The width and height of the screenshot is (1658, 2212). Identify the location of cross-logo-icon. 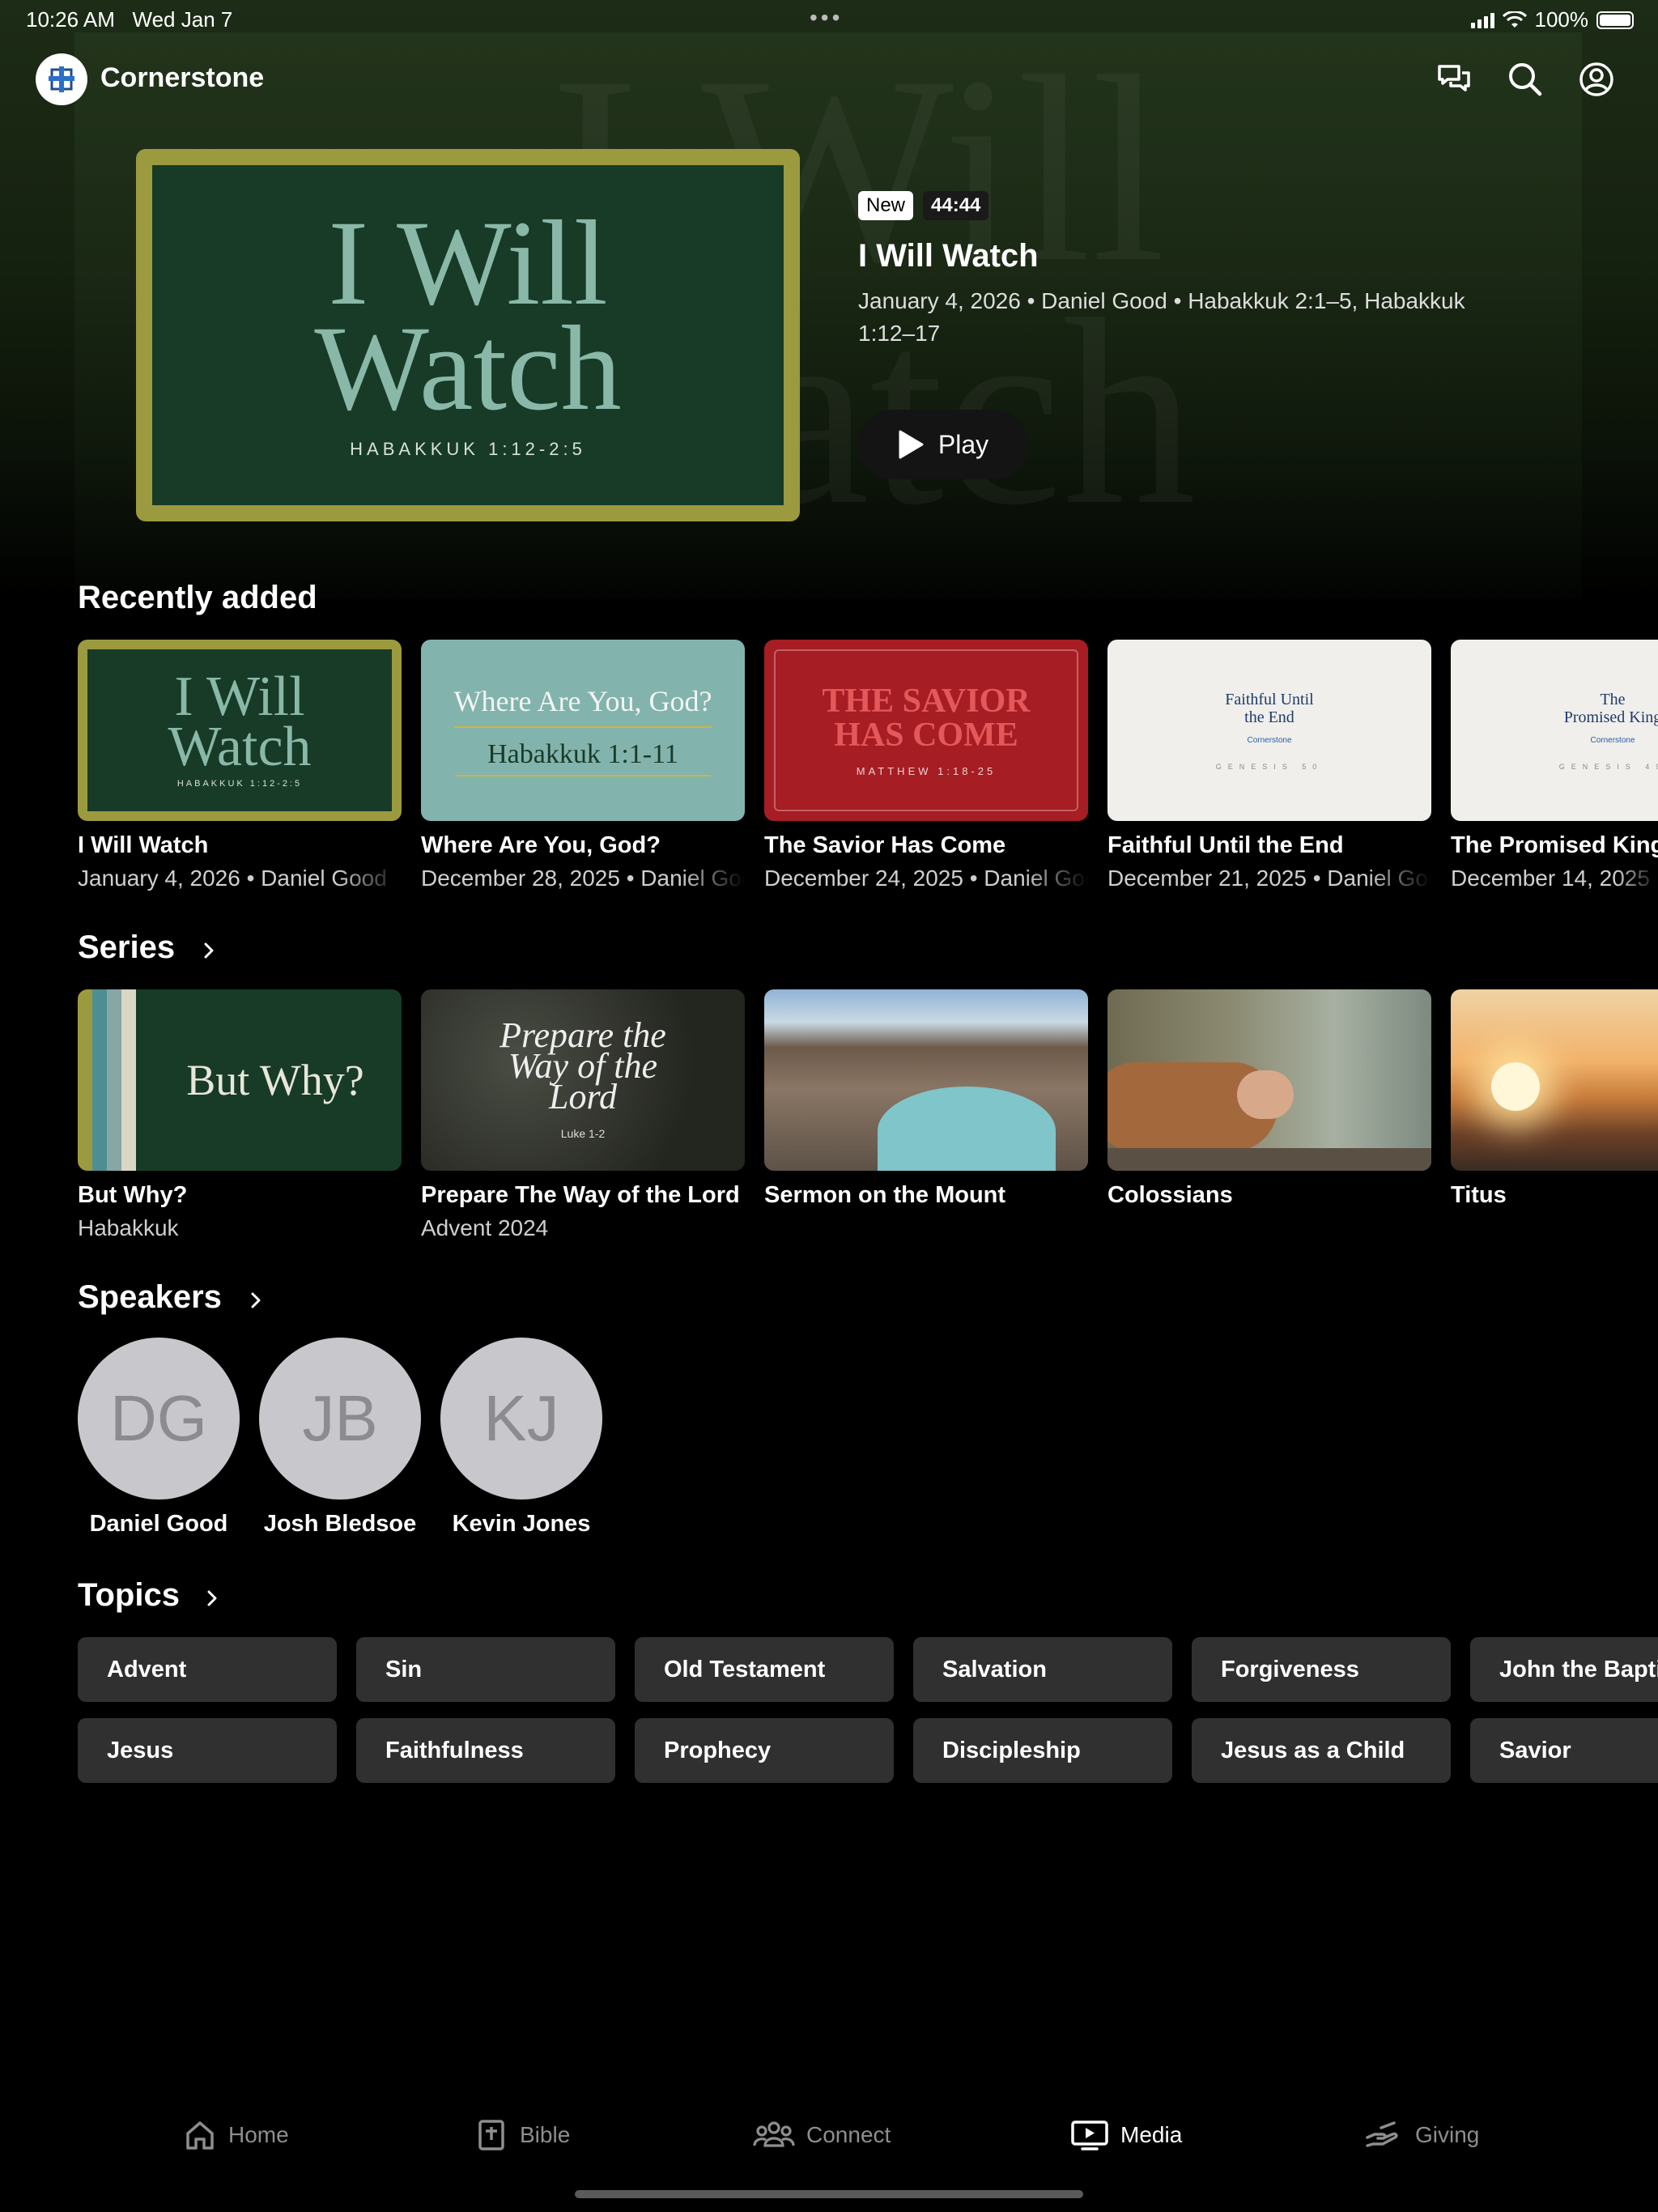
(61, 79).